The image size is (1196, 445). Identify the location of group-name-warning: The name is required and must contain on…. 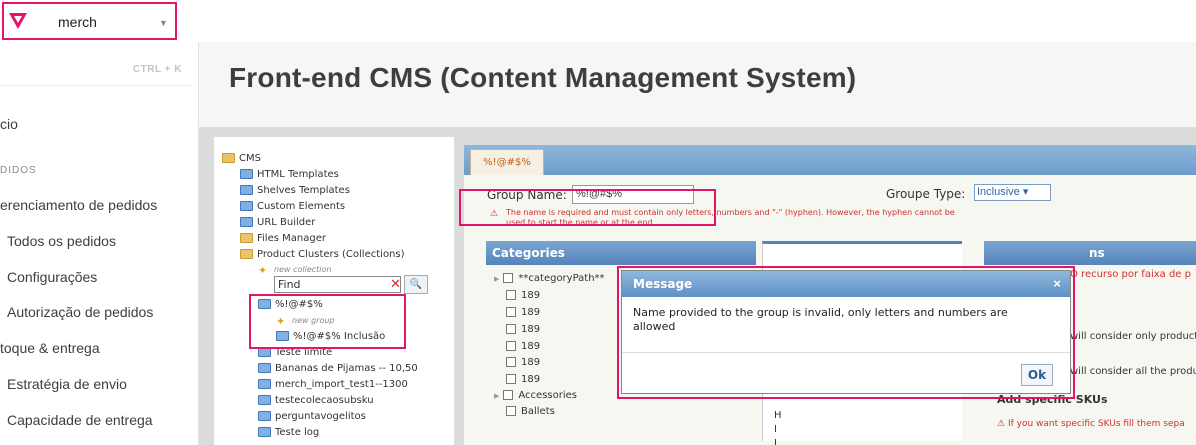
(730, 217).